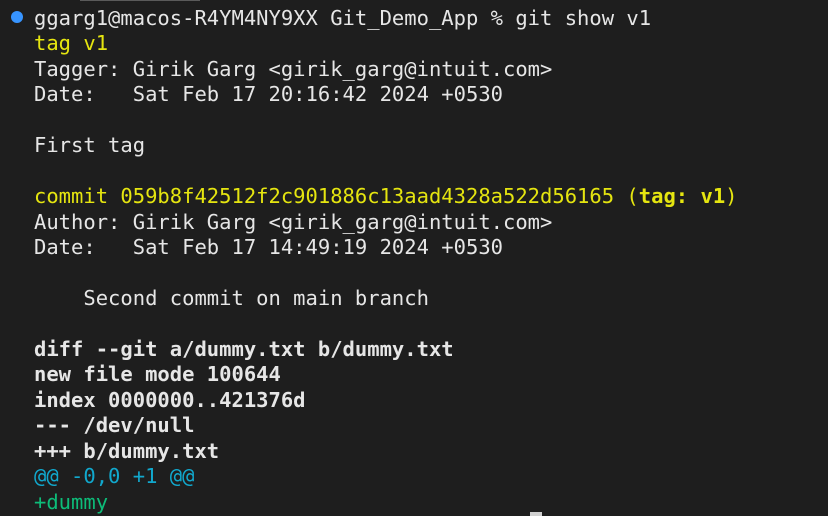  I want to click on tag-name-line: tag v1, so click(71, 43).